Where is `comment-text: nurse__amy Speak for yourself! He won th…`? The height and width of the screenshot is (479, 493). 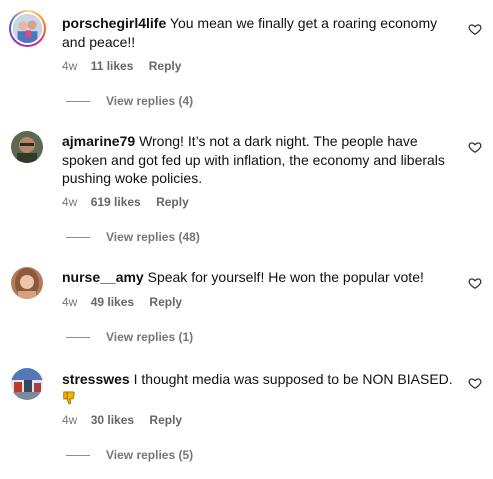
comment-text: nurse__amy Speak for yourself! He won th… is located at coordinates (262, 277).